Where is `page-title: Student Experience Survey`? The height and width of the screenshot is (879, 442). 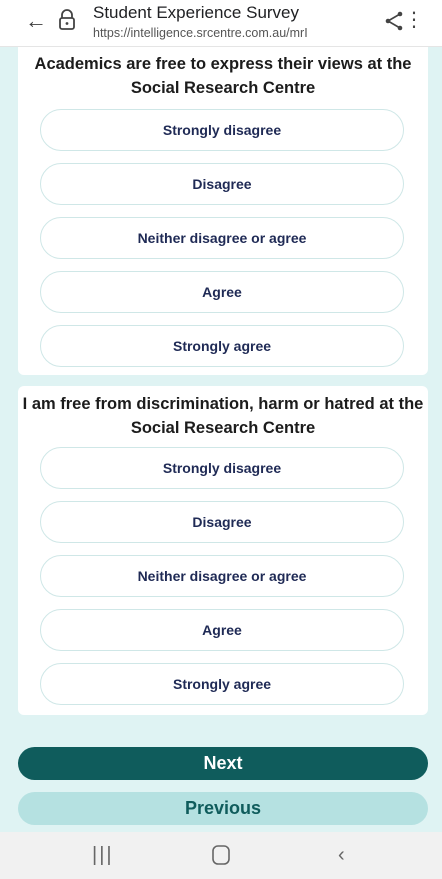 page-title: Student Experience Survey is located at coordinates (196, 12).